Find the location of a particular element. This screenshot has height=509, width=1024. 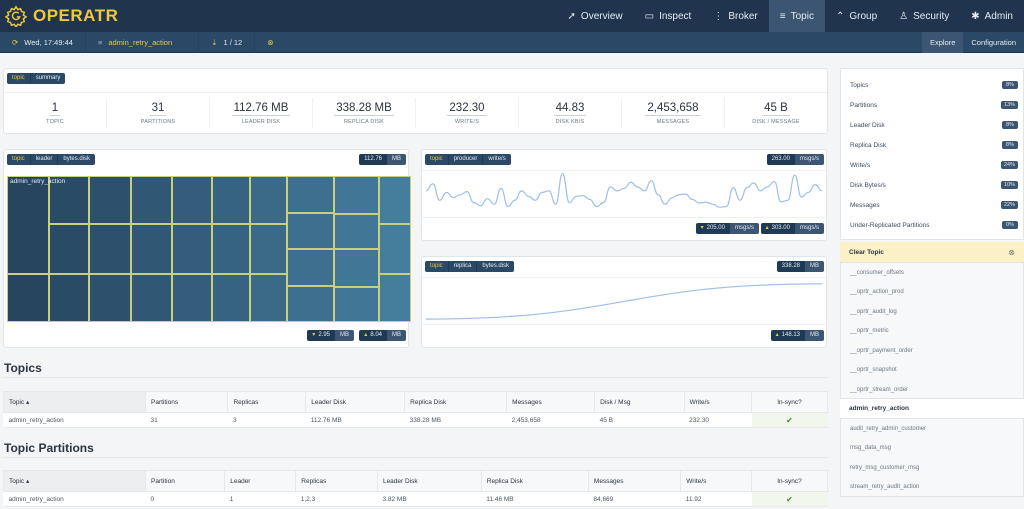

metric-replica-disk: Replica Disk 8% is located at coordinates (934, 145).